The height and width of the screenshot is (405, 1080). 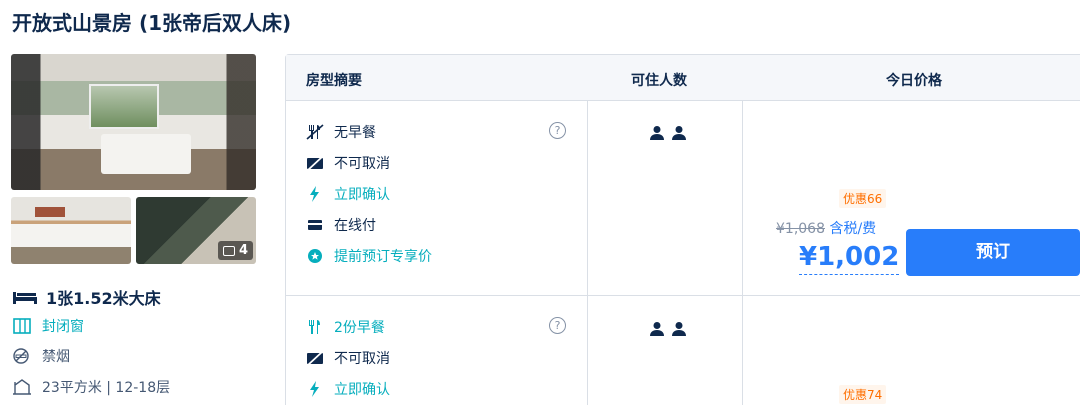 What do you see at coordinates (852, 229) in the screenshot?
I see `tax-label: 含税/费` at bounding box center [852, 229].